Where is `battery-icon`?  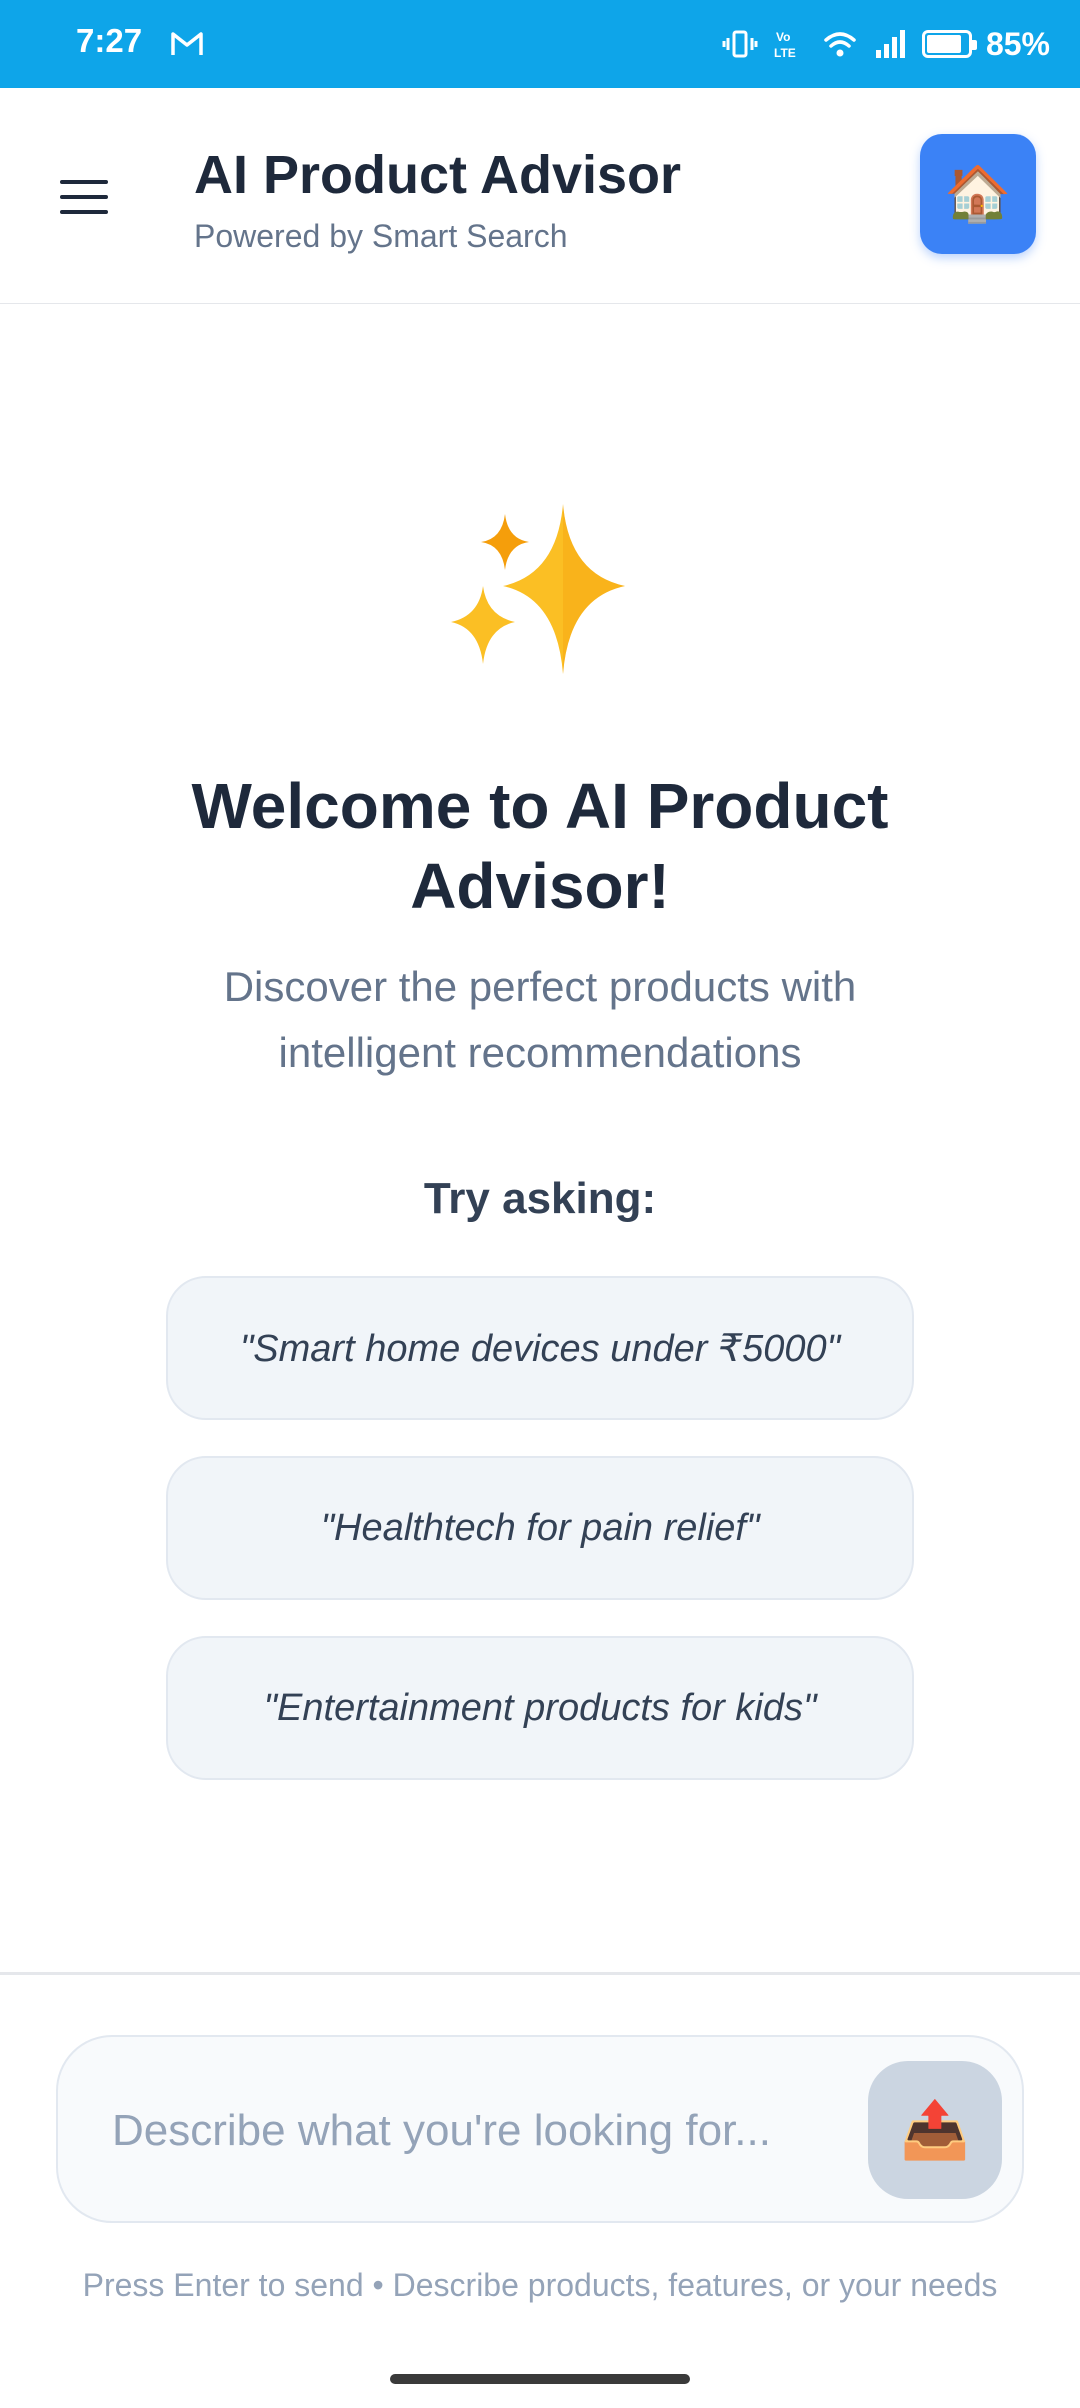
battery-icon is located at coordinates (949, 44).